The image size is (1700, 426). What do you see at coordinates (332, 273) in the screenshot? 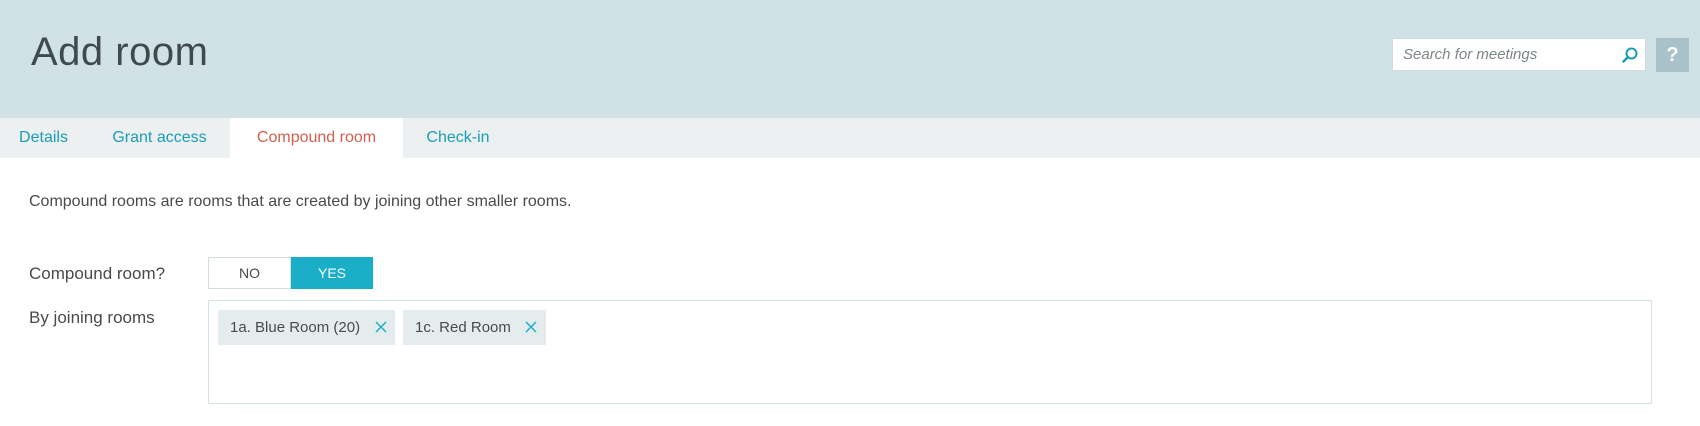
I see `toggle-yes-button: YES` at bounding box center [332, 273].